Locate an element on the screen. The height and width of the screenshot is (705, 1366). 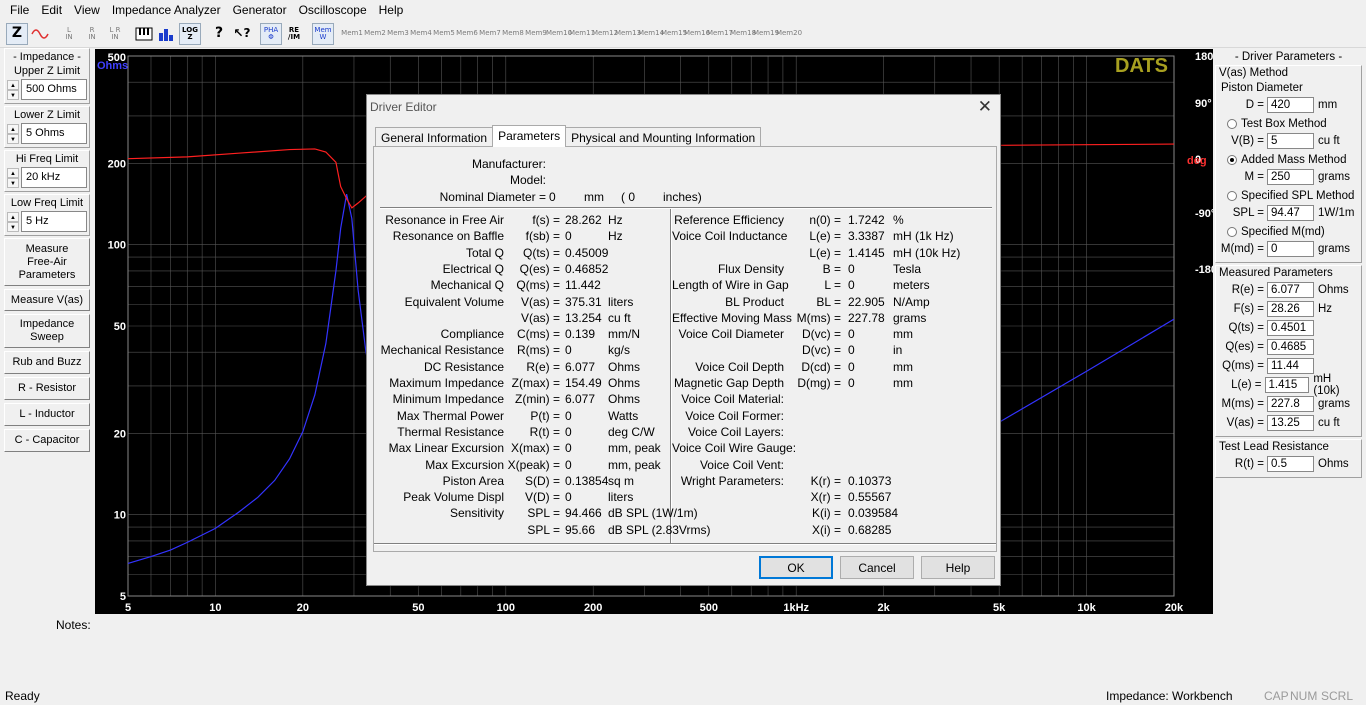
param-value: 0 is located at coordinates (568, 415).